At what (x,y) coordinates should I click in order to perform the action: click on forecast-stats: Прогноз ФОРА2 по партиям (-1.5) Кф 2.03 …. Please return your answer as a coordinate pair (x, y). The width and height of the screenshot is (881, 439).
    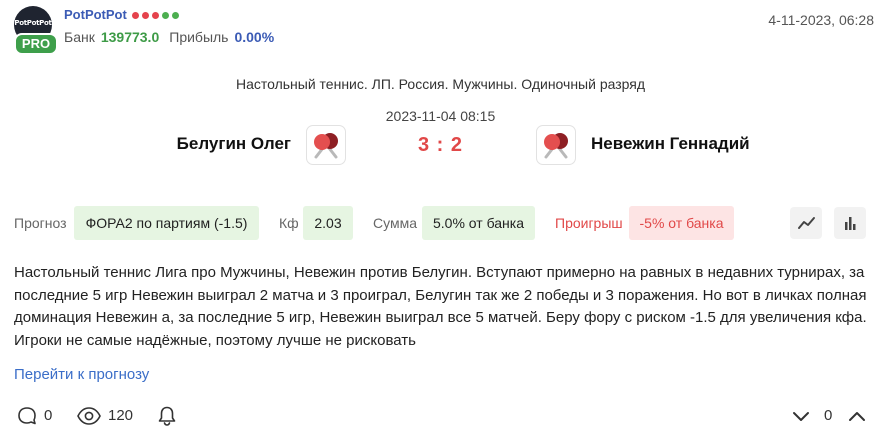
    Looking at the image, I should click on (444, 223).